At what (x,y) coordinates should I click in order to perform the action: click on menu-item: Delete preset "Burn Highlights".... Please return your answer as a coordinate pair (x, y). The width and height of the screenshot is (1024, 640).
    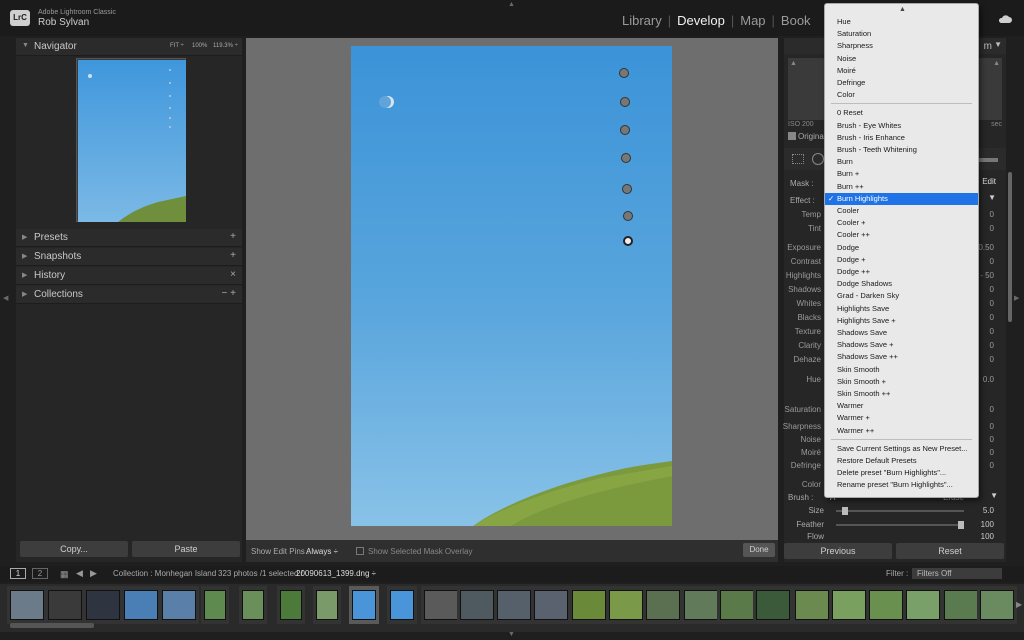
    Looking at the image, I should click on (901, 473).